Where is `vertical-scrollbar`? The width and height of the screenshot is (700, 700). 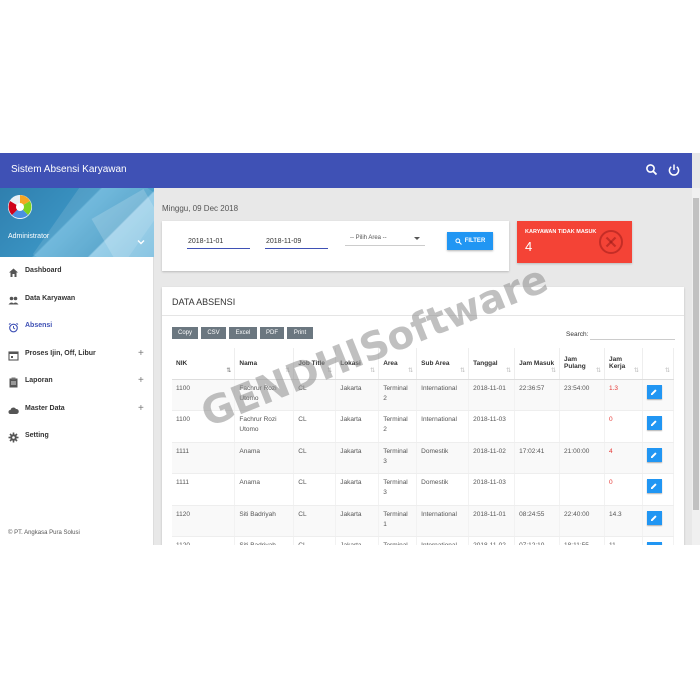
vertical-scrollbar is located at coordinates (696, 366).